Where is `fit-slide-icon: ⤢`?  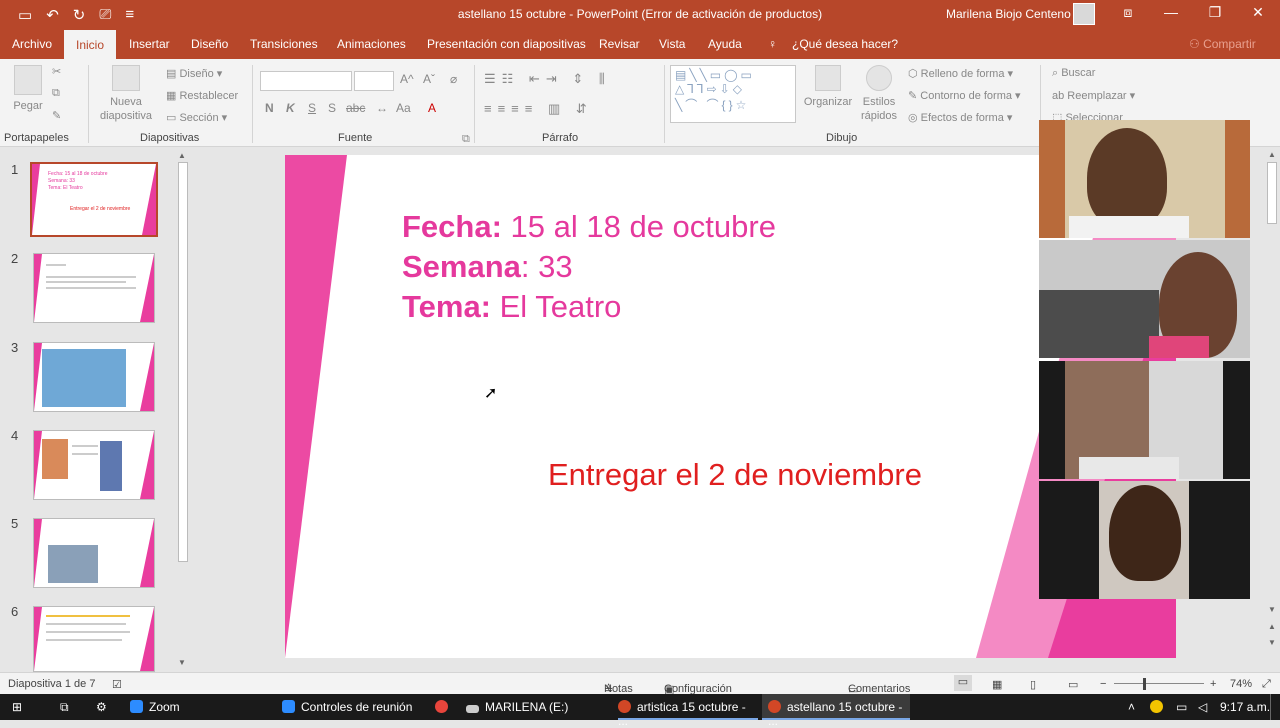 fit-slide-icon: ⤢ is located at coordinates (1266, 684).